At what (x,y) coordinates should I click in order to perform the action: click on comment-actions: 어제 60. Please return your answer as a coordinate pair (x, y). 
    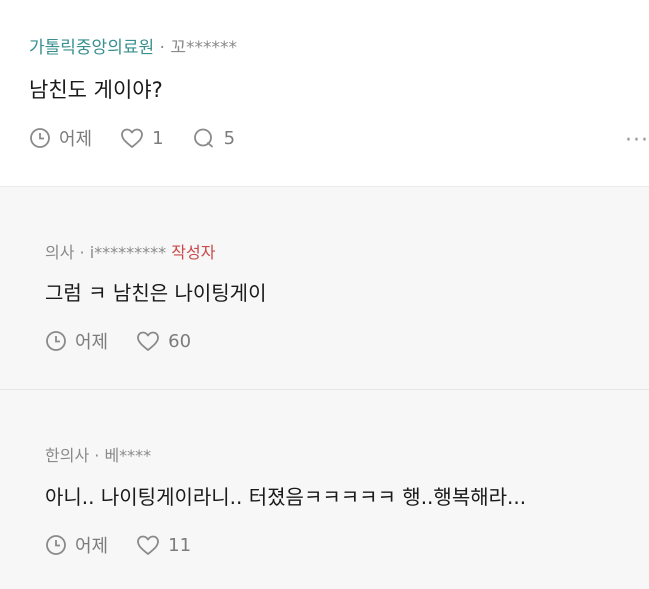
    Looking at the image, I should click on (132, 341).